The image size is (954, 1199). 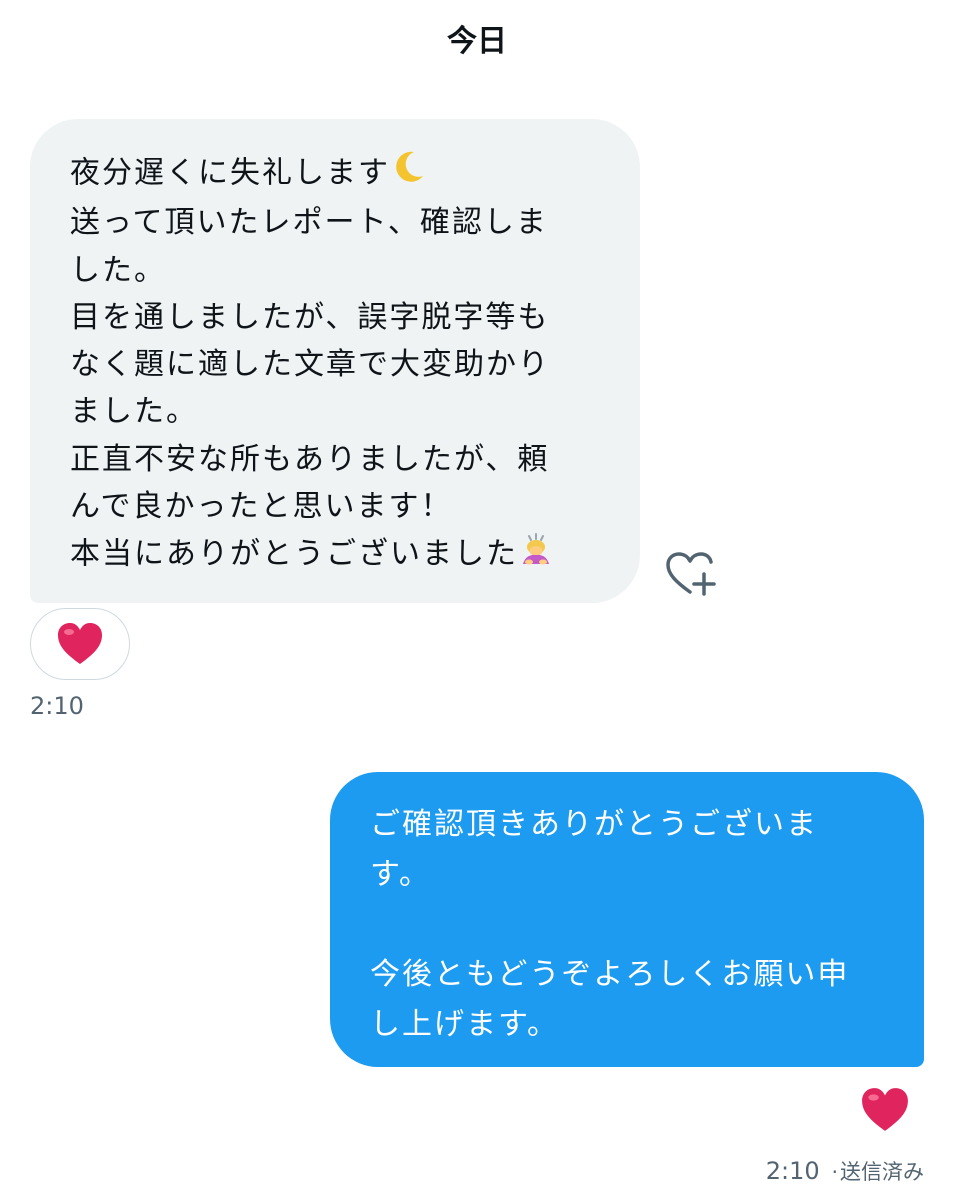 I want to click on message-line: 正直不安な所もありましたが、頼, so click(x=310, y=459).